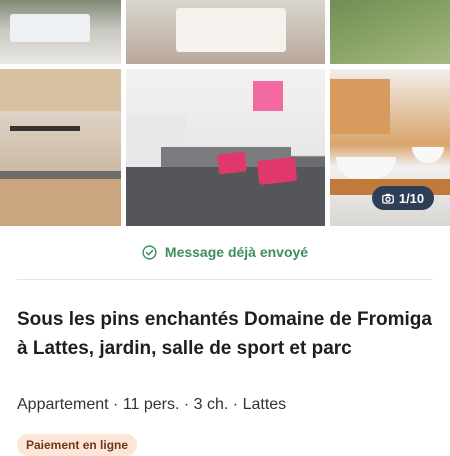 Image resolution: width=450 pixels, height=456 pixels. What do you see at coordinates (236, 252) in the screenshot?
I see `message-sent-text: Message déjà envoyé` at bounding box center [236, 252].